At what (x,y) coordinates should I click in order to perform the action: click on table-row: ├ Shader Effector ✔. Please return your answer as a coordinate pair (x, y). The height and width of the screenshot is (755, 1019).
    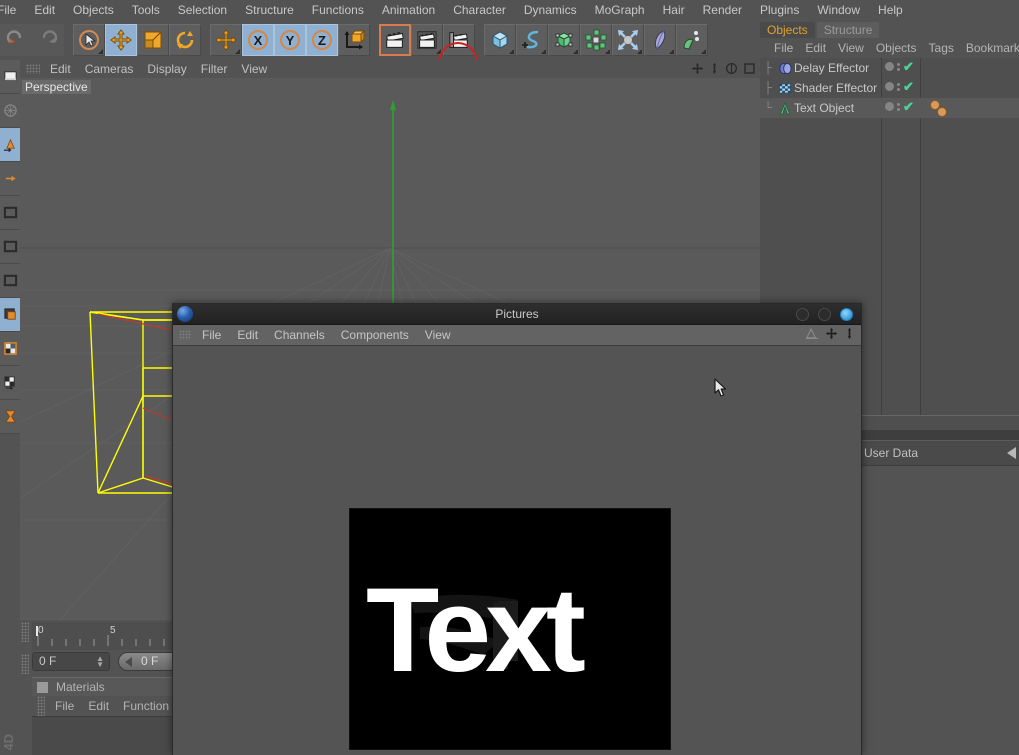
    Looking at the image, I should click on (889, 88).